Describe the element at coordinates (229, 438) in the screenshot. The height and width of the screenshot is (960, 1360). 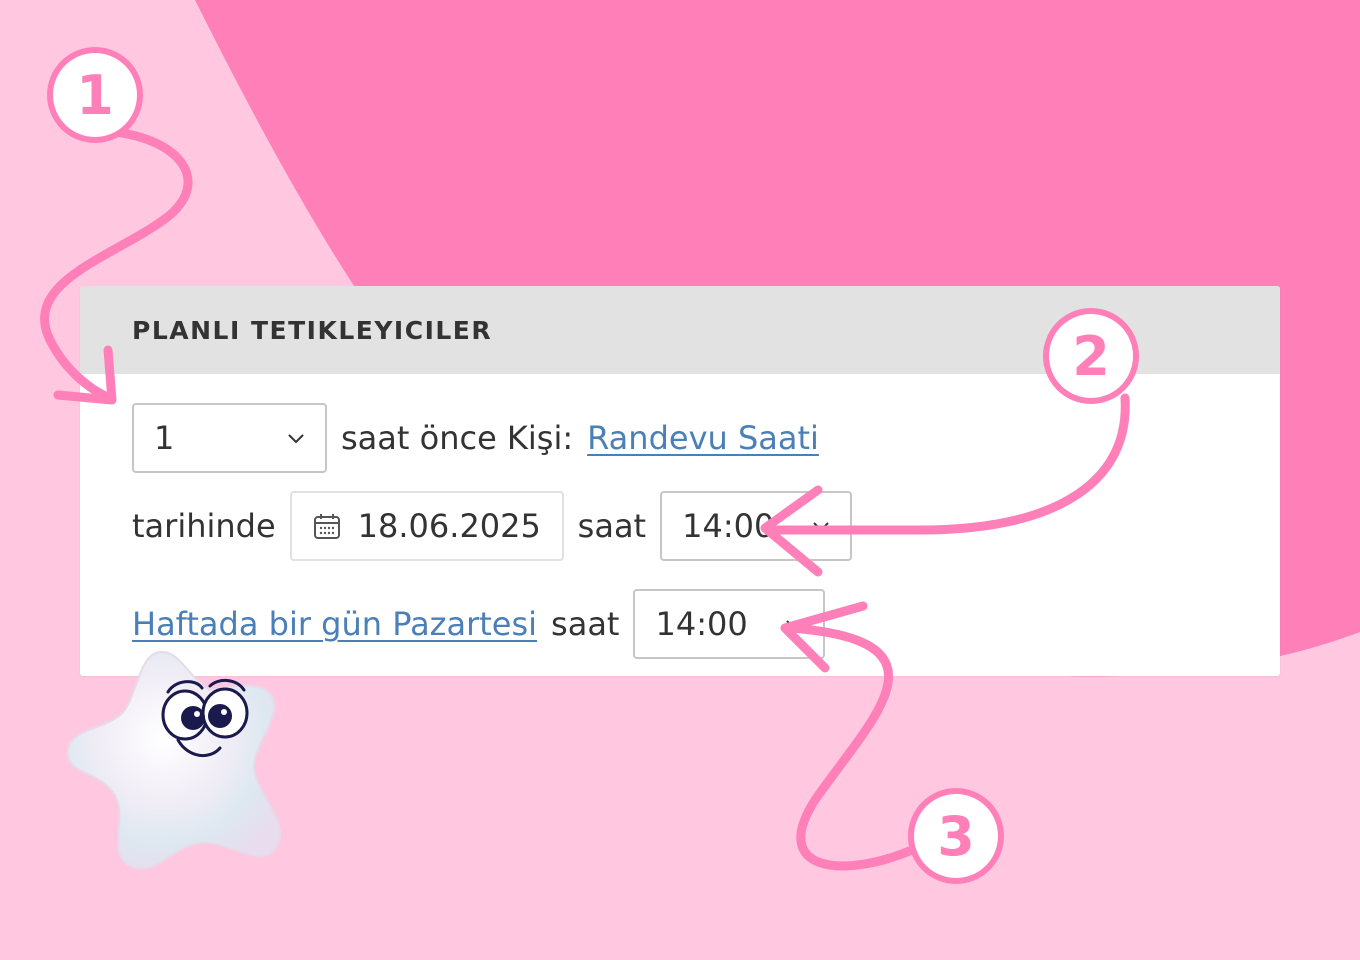
I see `hours-count-select: 1` at that location.